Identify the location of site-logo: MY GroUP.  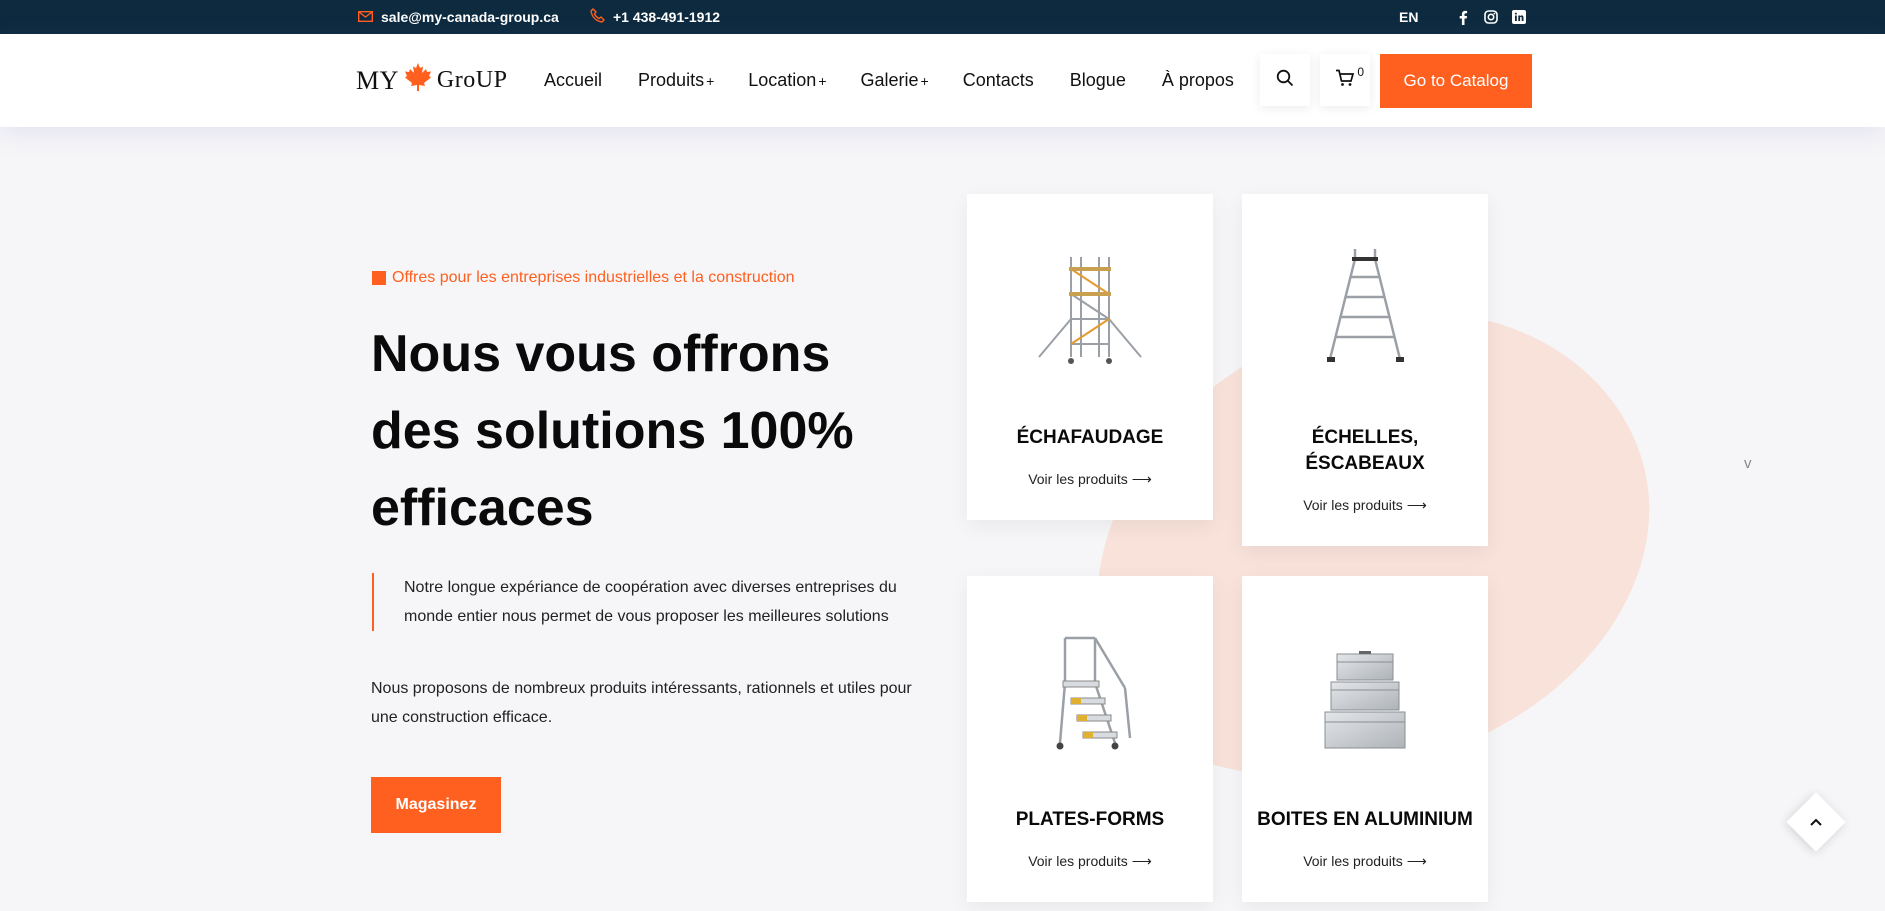
(431, 80).